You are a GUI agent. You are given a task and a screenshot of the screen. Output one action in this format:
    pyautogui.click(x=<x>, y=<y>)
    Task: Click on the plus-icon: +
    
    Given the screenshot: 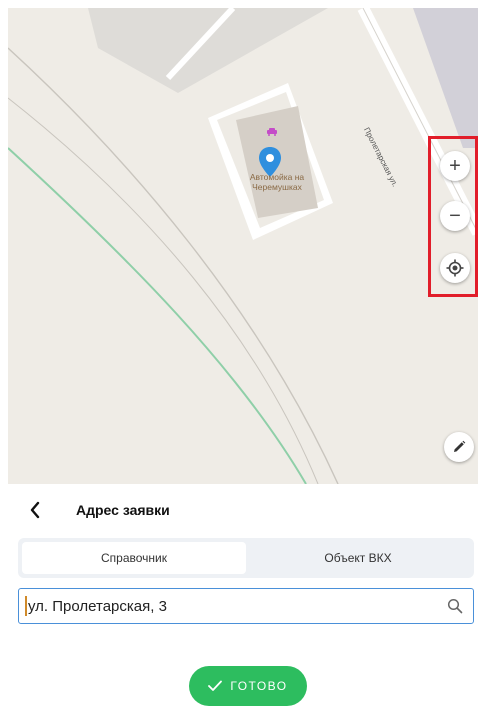 What is the action you would take?
    pyautogui.click(x=455, y=166)
    